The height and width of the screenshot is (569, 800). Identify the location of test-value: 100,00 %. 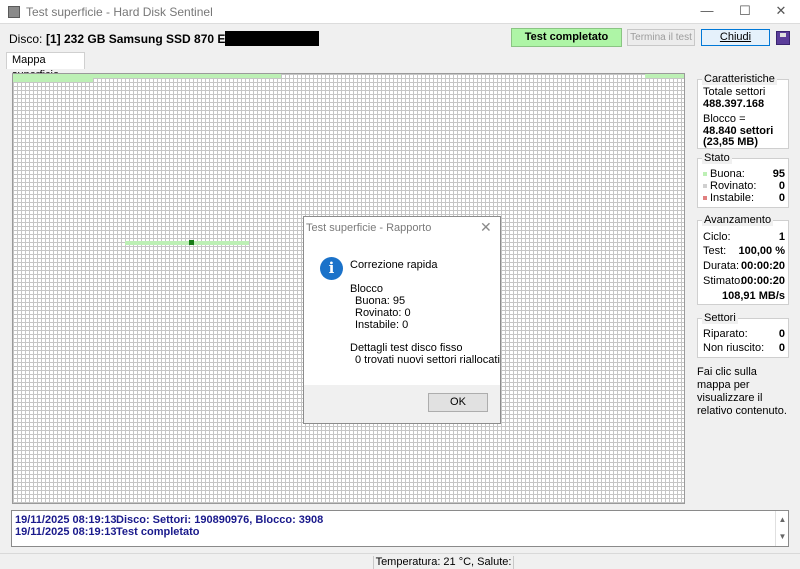
(761, 251).